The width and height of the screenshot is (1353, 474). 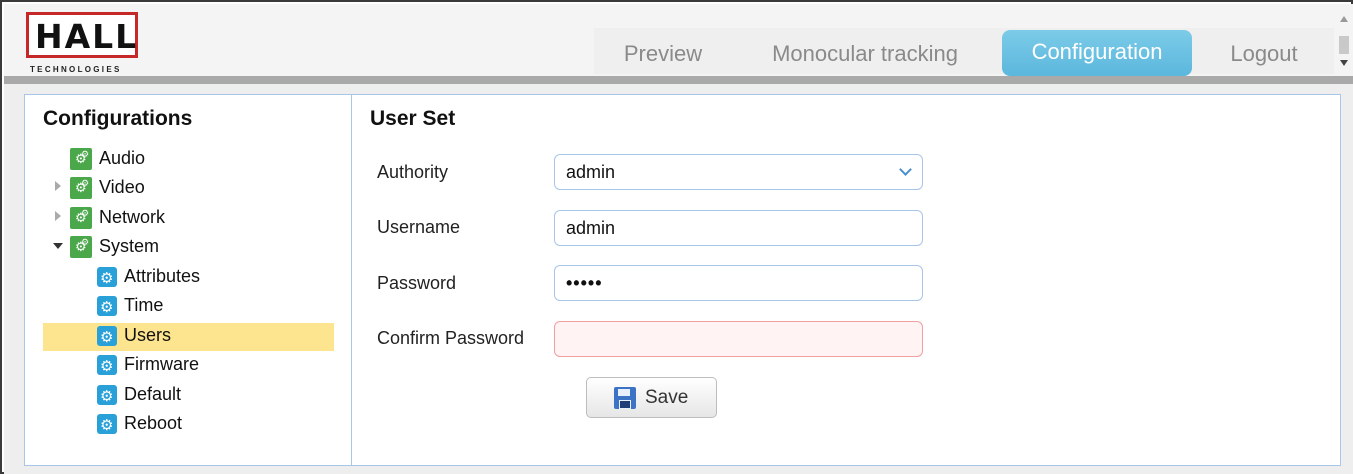 I want to click on sidebar-item-label: Audio, so click(x=122, y=158).